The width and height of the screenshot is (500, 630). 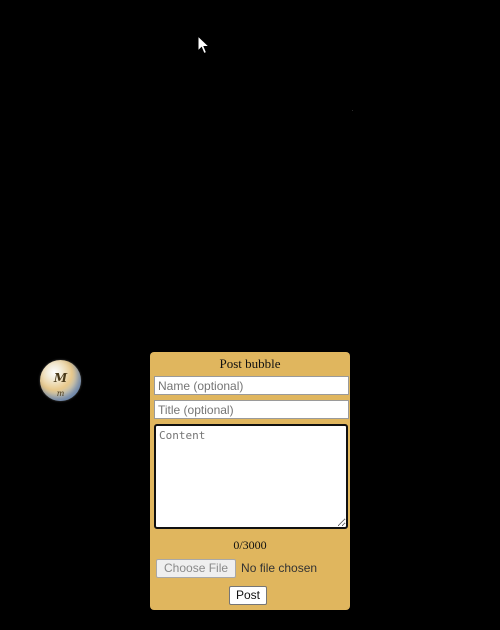 I want to click on file-picker: Choose File No file chosen, so click(x=236, y=568).